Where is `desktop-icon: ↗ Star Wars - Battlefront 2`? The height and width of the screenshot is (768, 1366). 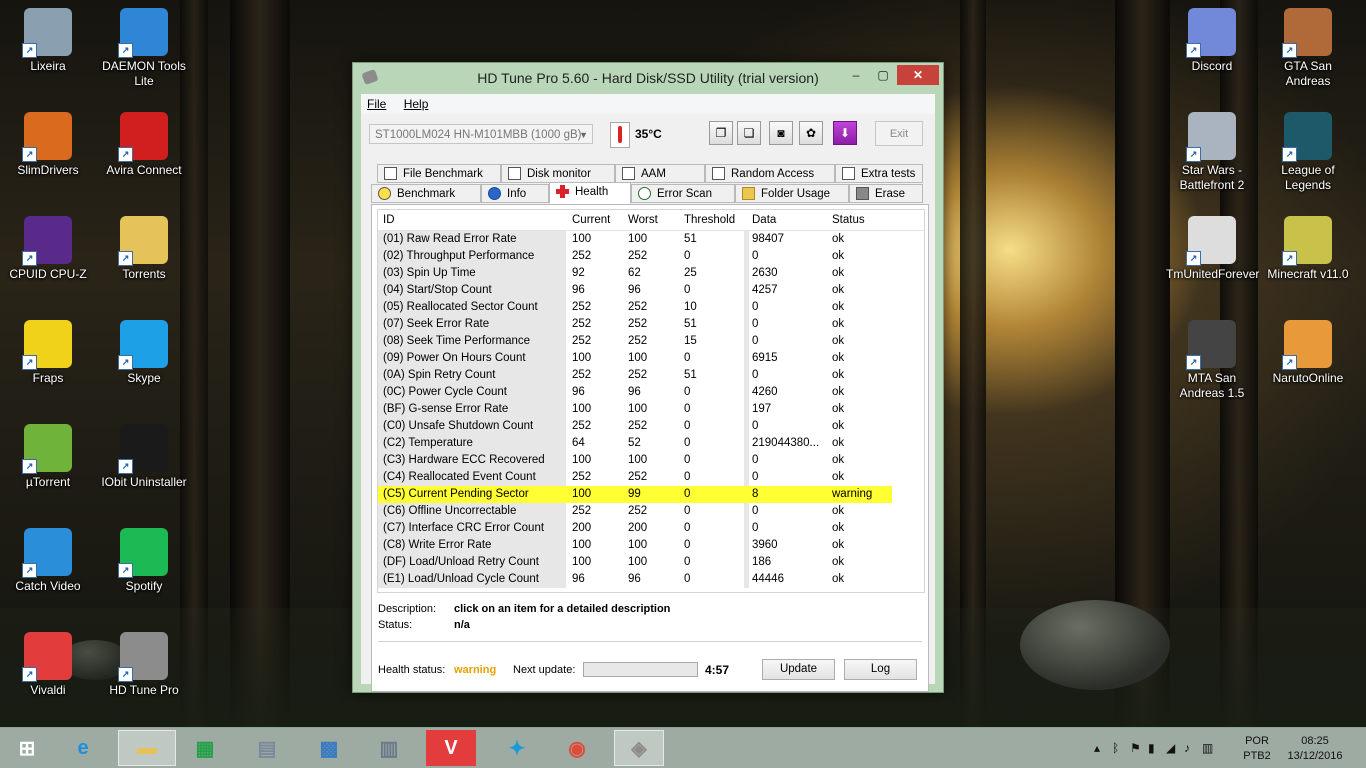
desktop-icon: ↗ Star Wars - Battlefront 2 is located at coordinates (1212, 152).